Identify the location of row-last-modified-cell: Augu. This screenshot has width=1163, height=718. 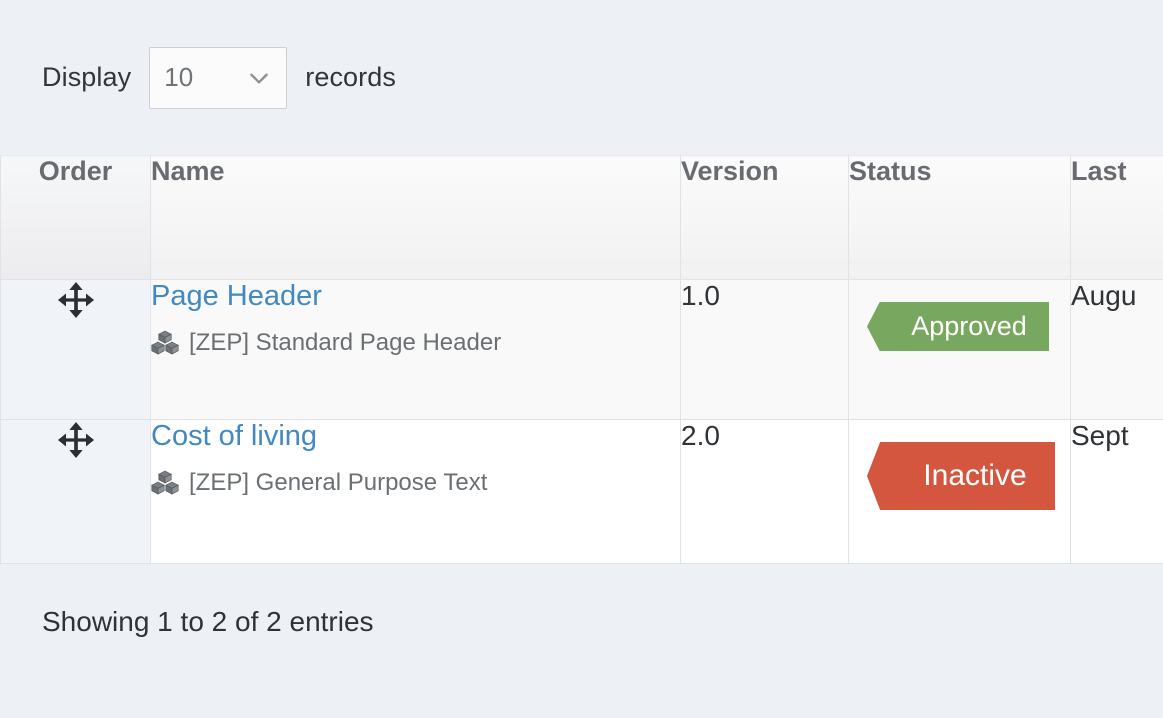
(1116, 349).